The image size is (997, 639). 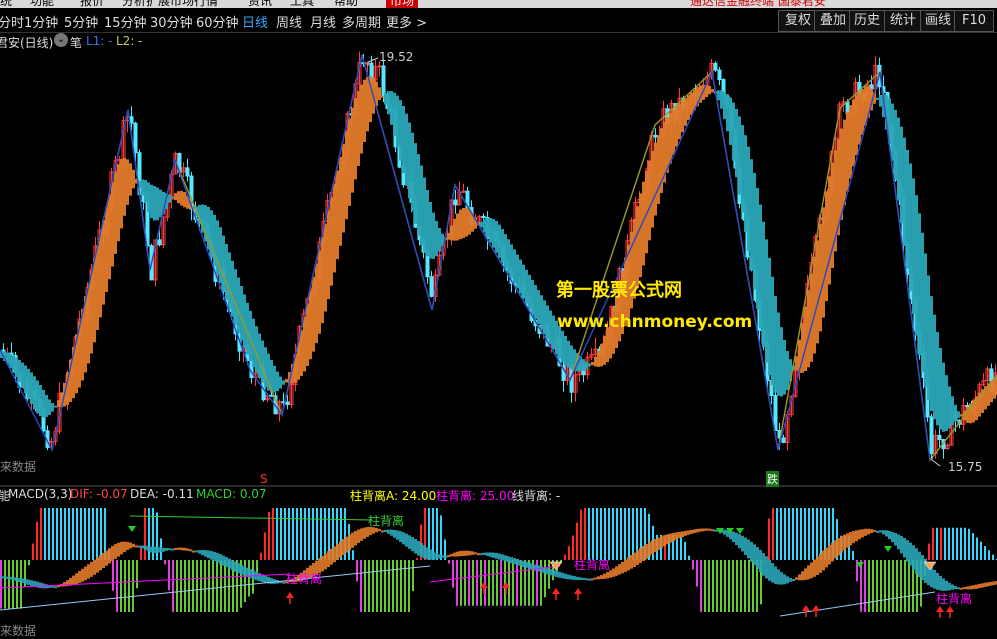 What do you see at coordinates (18, 467) in the screenshot?
I see `future-data-label: 来数据` at bounding box center [18, 467].